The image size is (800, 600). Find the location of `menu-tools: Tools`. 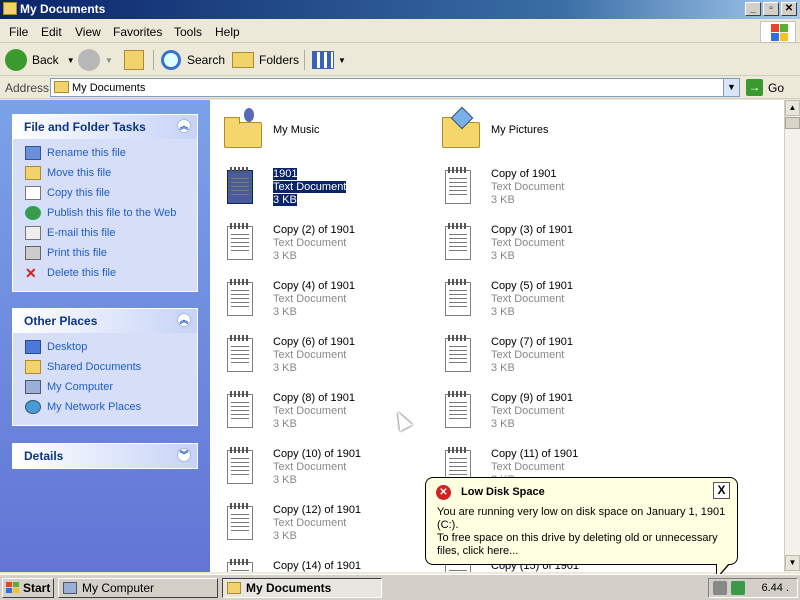

menu-tools: Tools is located at coordinates (188, 32).